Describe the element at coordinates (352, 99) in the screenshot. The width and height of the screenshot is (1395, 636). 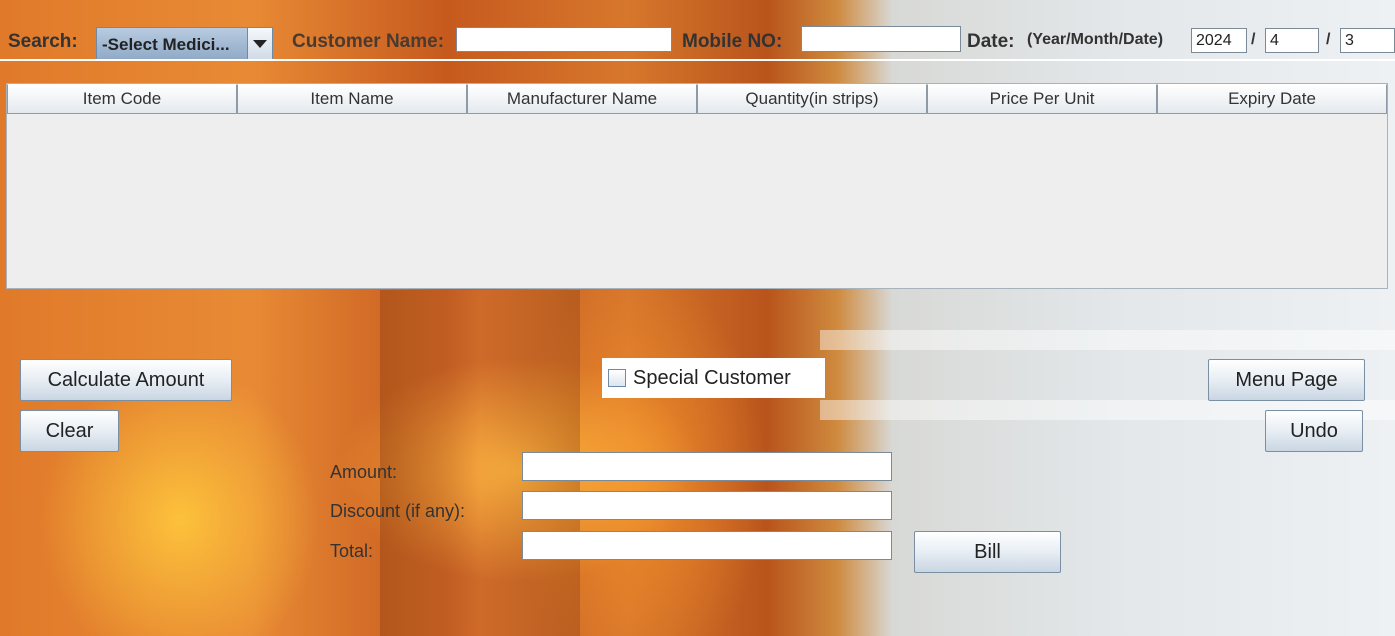
I see `column-header-item-name: Item Name` at that location.